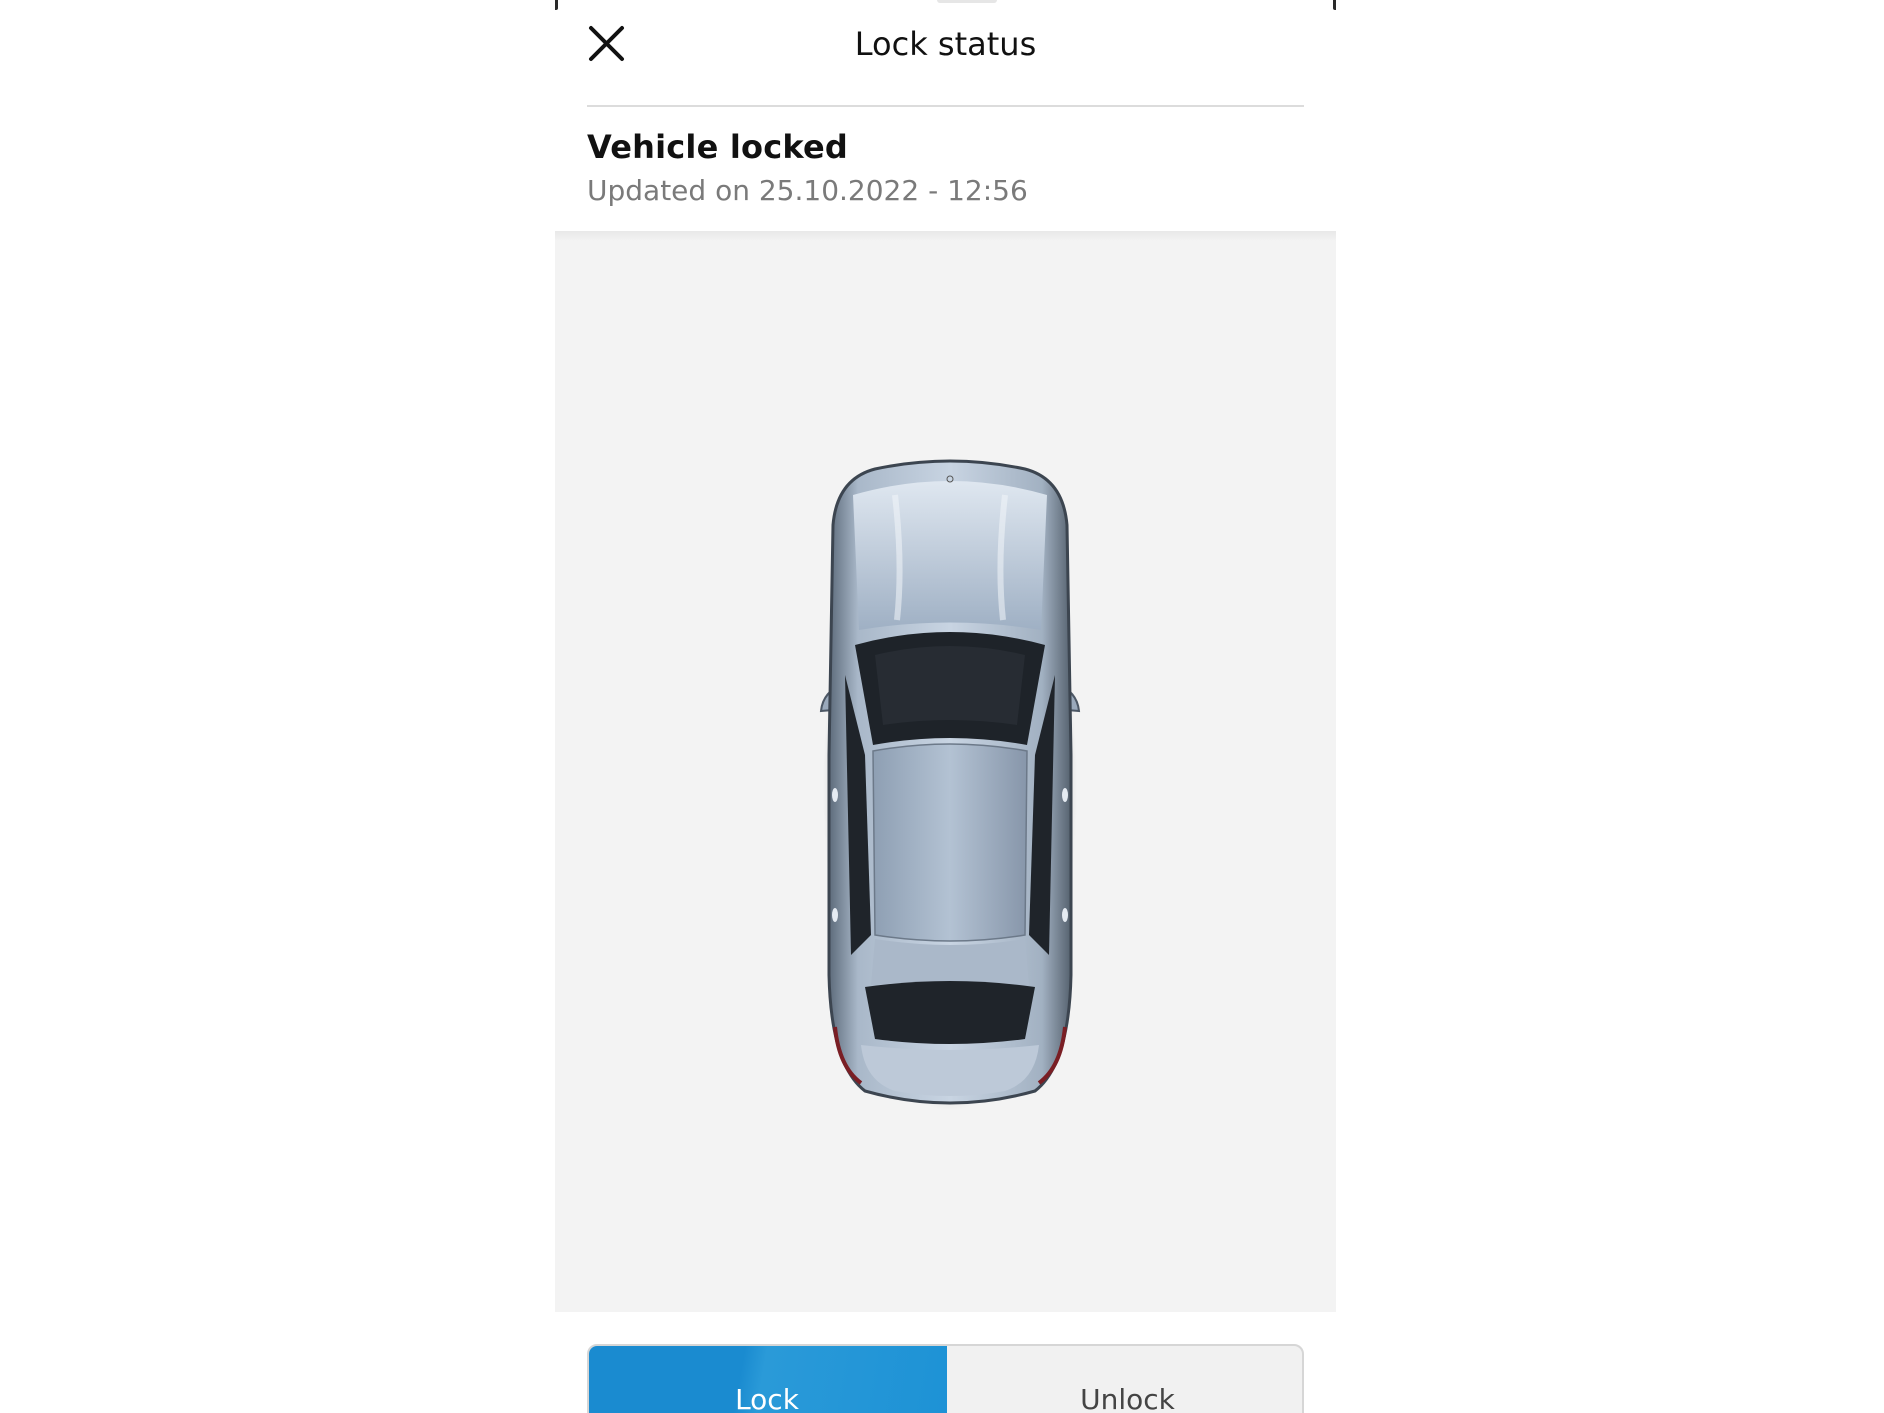 Image resolution: width=1884 pixels, height=1413 pixels. I want to click on unlock-button-label: Unlock, so click(1127, 1398).